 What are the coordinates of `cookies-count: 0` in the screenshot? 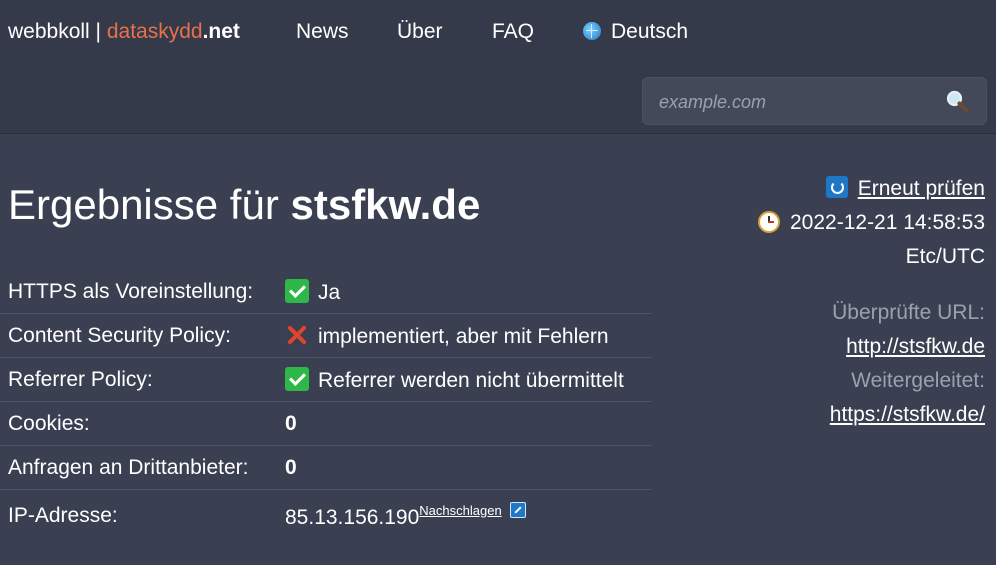 It's located at (291, 423).